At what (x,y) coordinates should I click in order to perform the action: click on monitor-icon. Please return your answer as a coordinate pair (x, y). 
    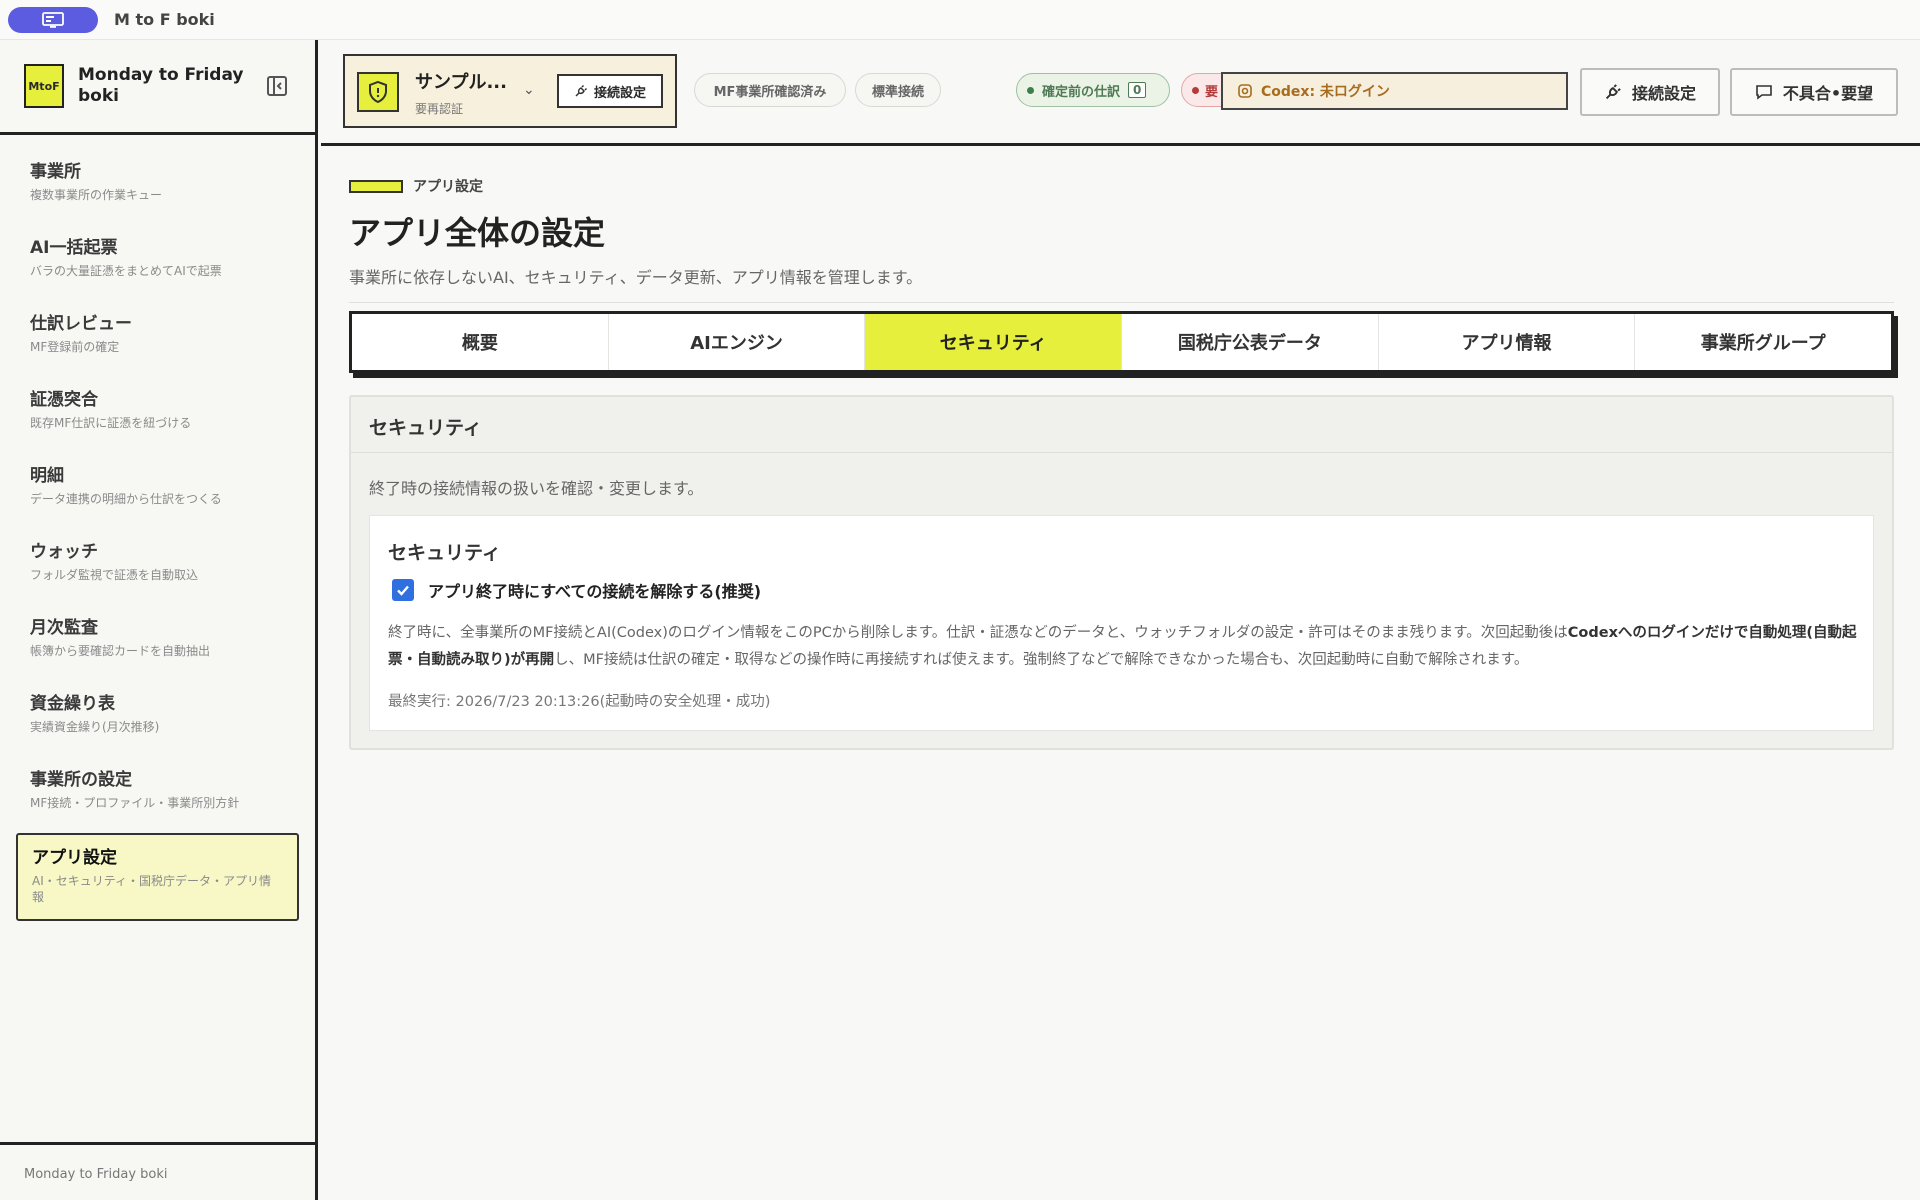
    Looking at the image, I should click on (53, 19).